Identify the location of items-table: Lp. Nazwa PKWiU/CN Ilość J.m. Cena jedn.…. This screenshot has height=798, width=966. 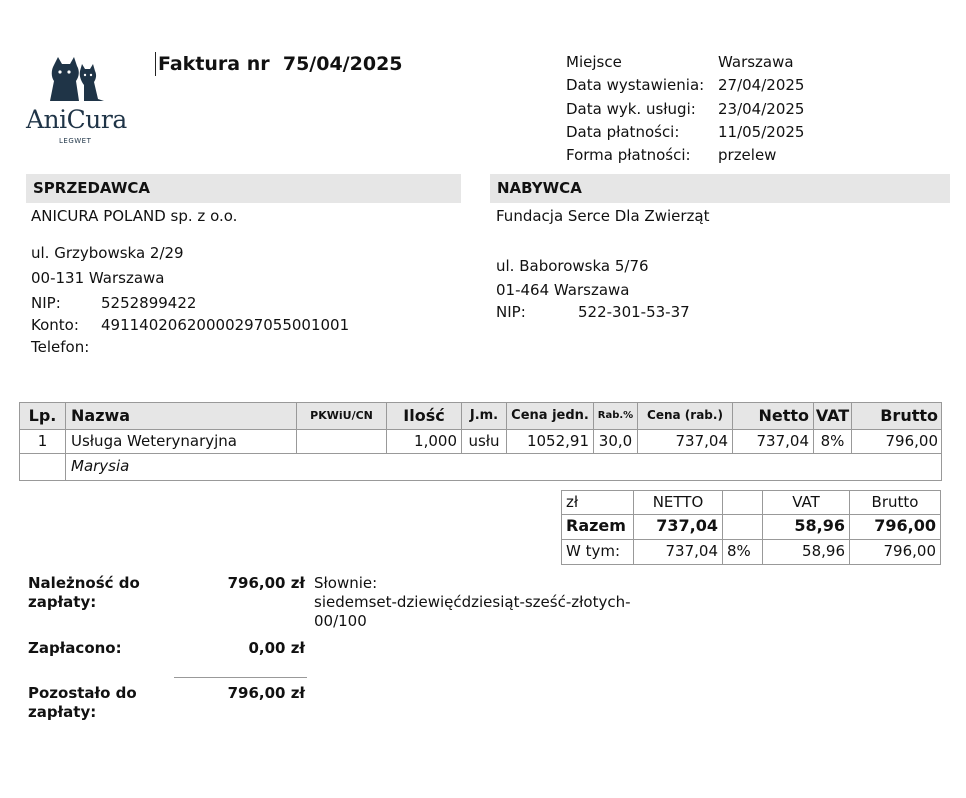
(480, 441).